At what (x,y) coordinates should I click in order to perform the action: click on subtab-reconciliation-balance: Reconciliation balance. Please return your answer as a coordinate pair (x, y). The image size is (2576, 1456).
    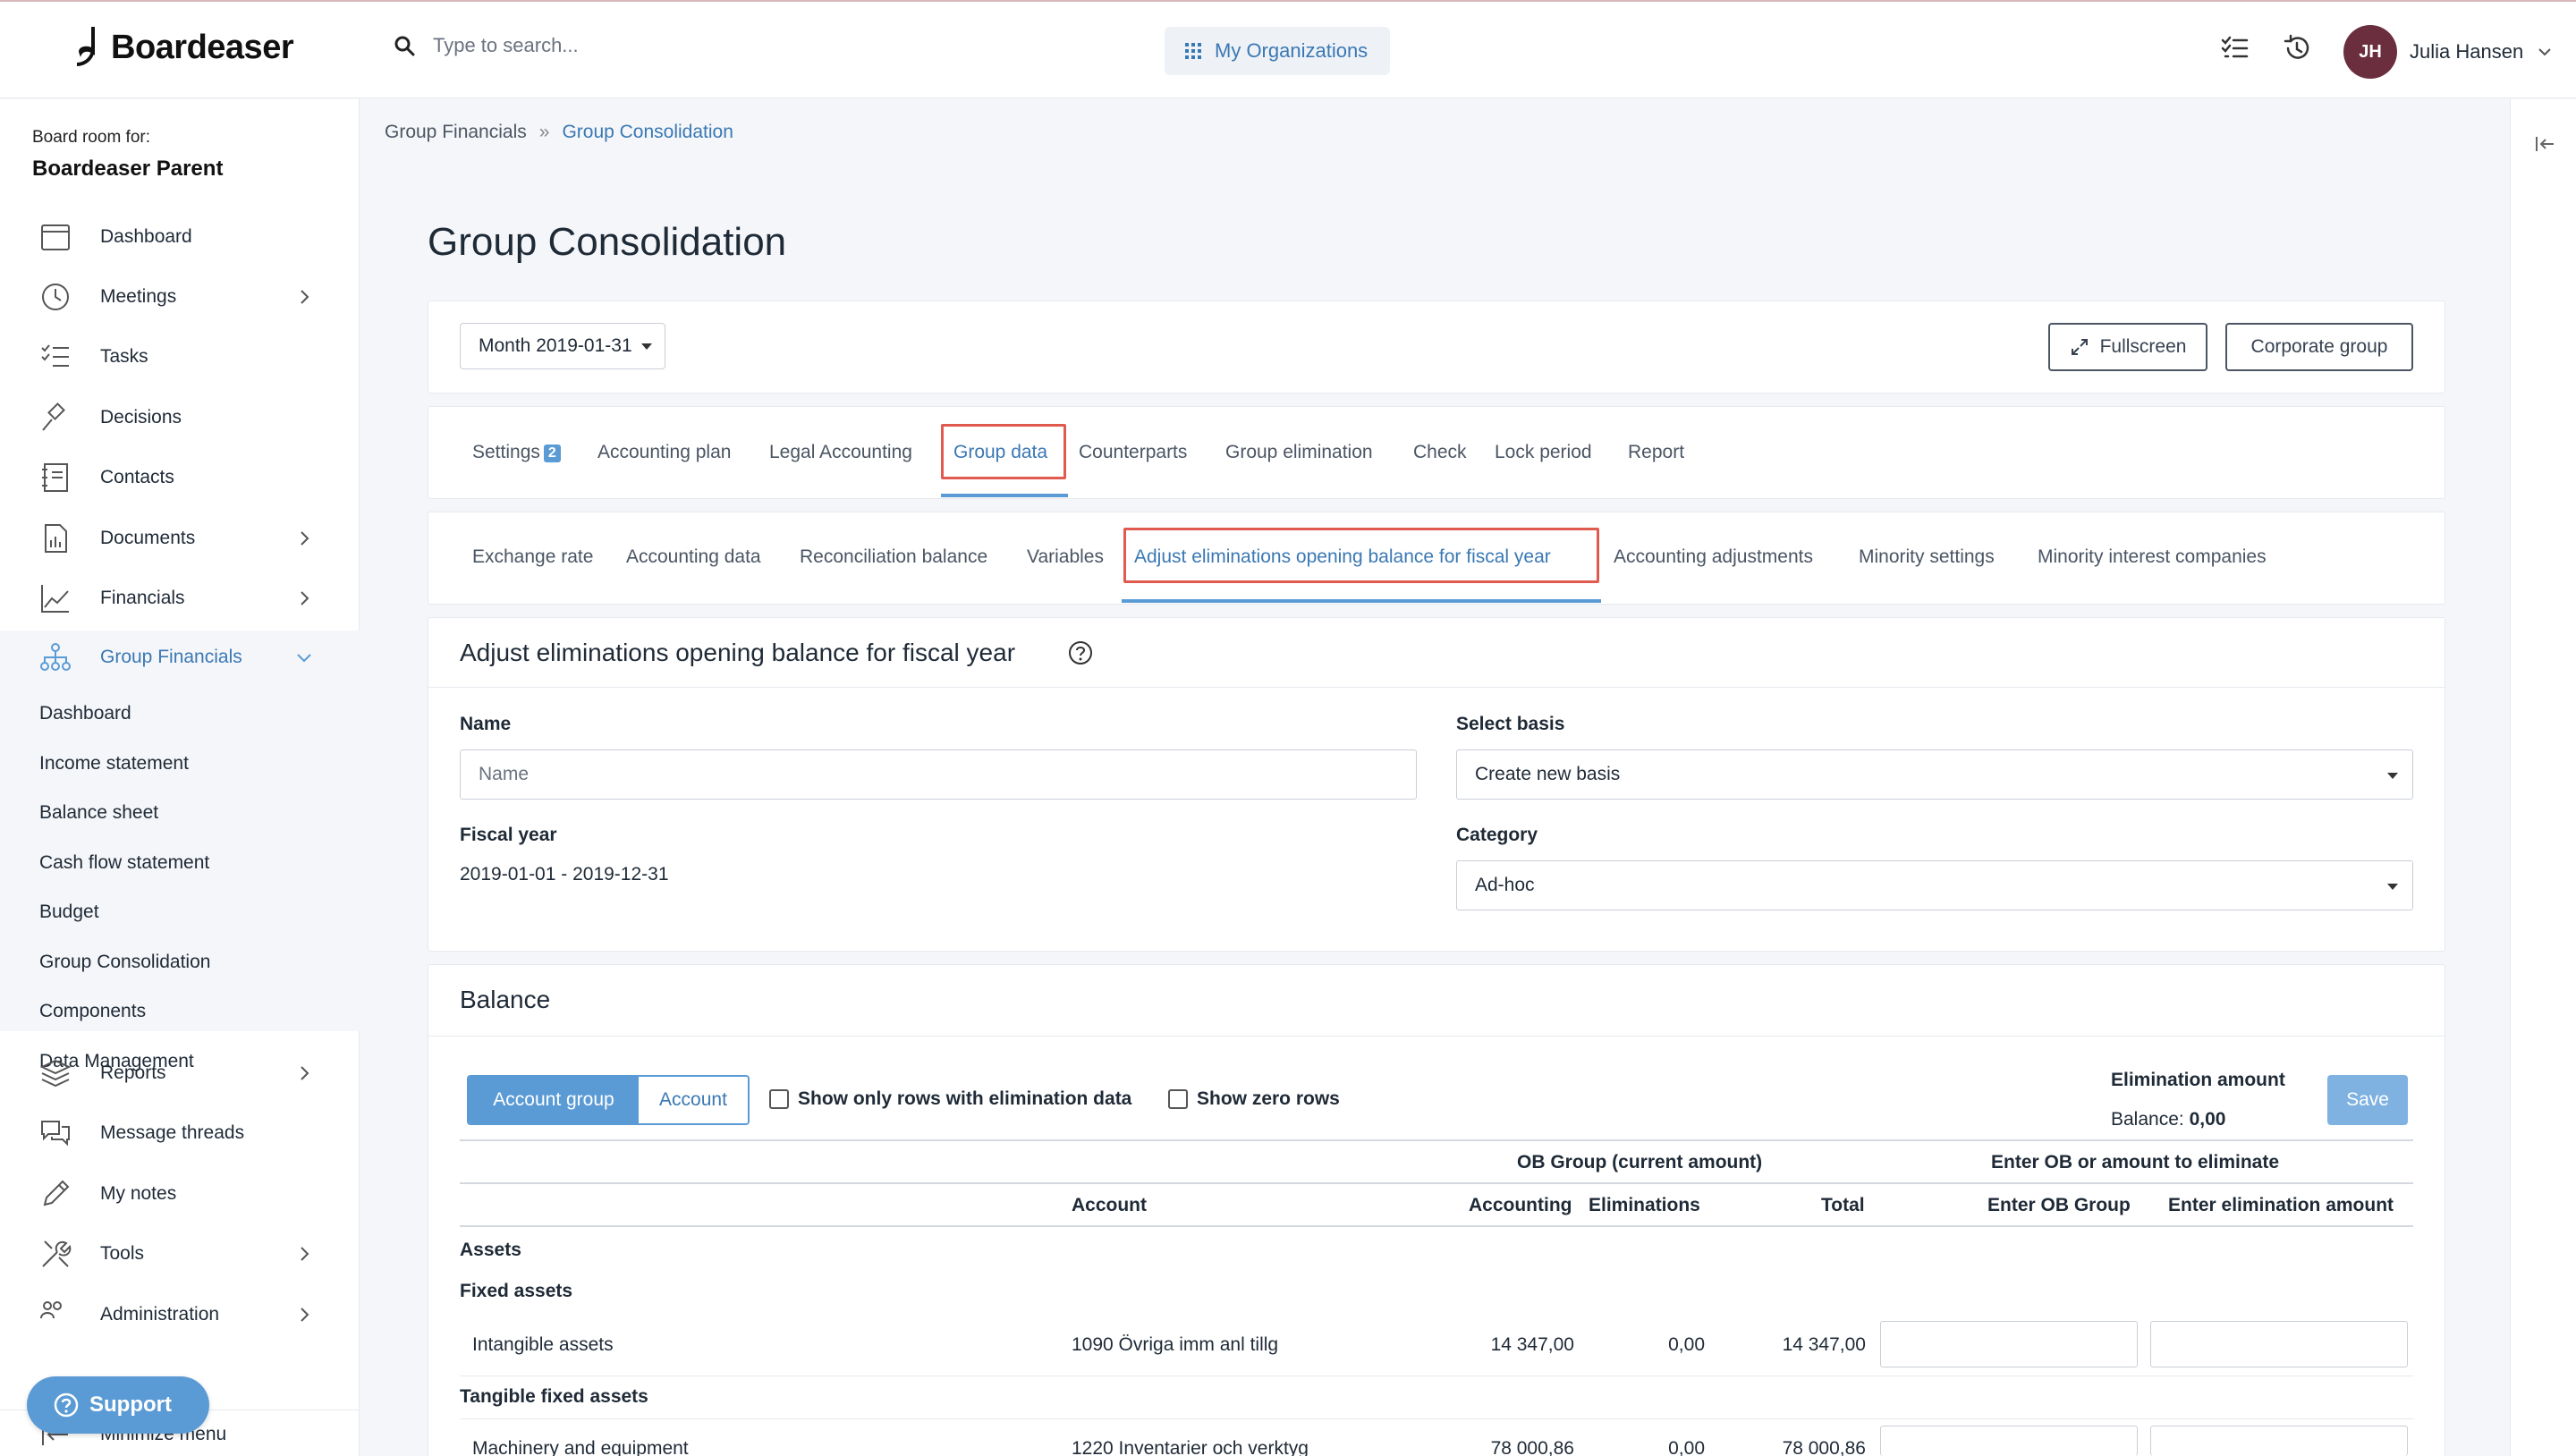
    Looking at the image, I should click on (893, 557).